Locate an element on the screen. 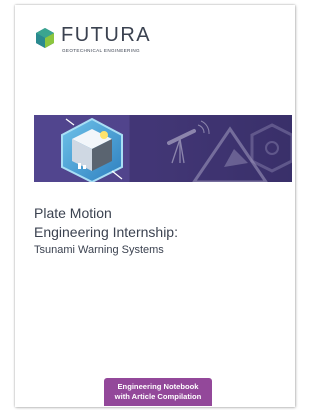  document-subtitle: Tsunami Warning Systems is located at coordinates (99, 250).